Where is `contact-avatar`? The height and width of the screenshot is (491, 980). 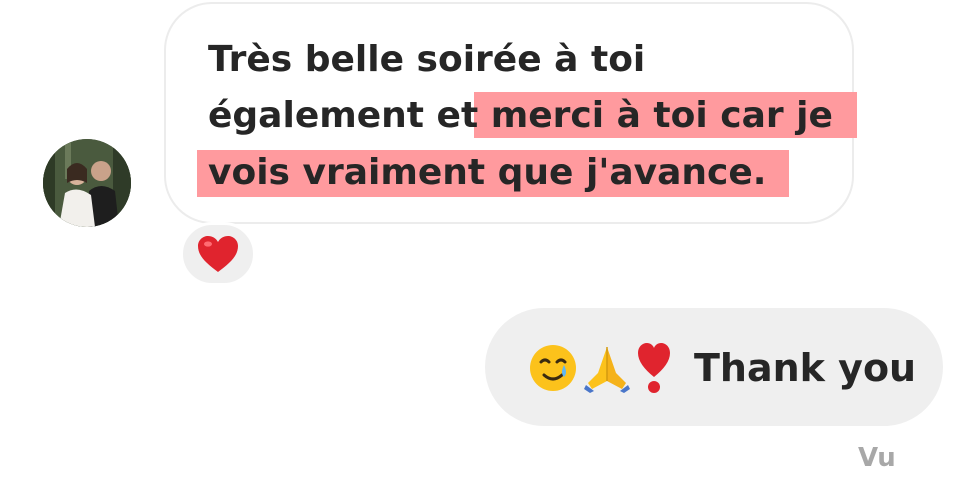
contact-avatar is located at coordinates (87, 183).